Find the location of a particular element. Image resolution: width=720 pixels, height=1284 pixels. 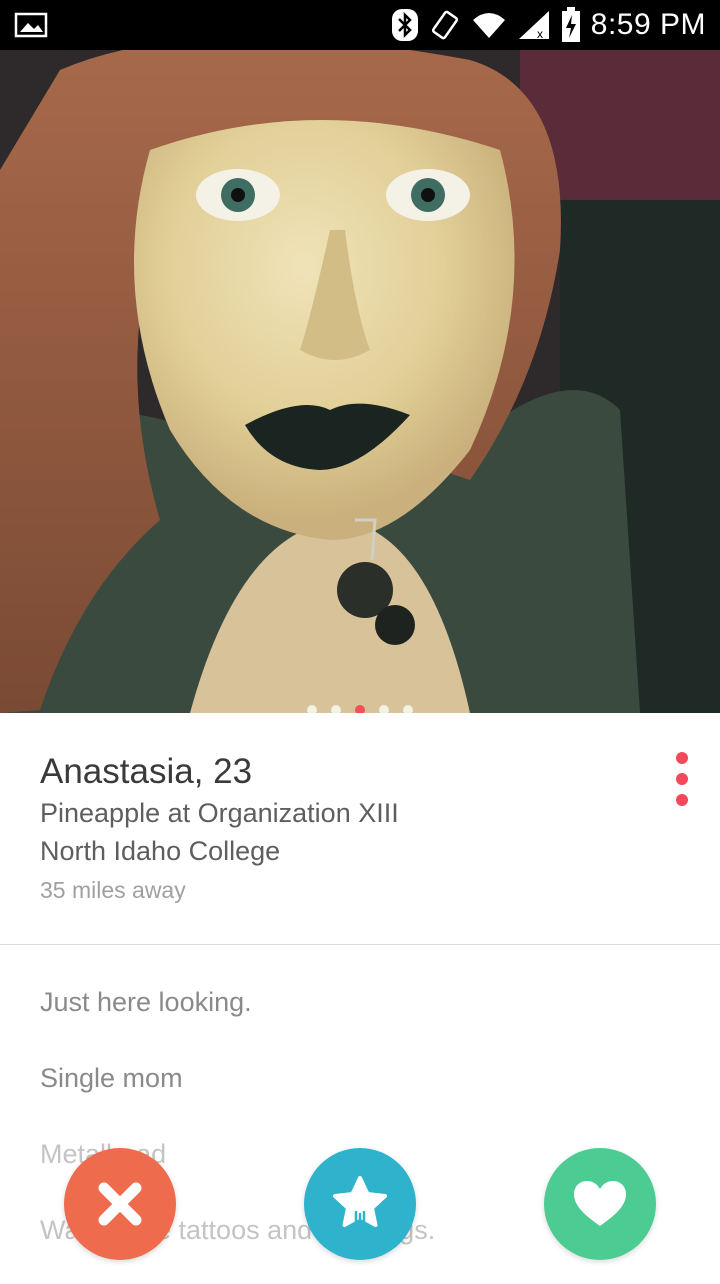

profile-name-age: Anastasia, 23 is located at coordinates (146, 771).